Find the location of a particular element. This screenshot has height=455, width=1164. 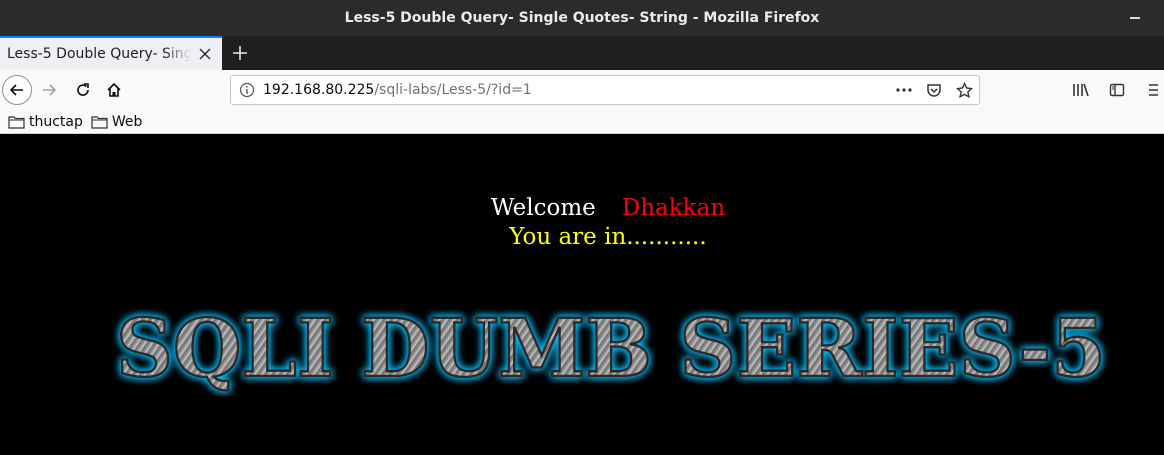

bookmark-folder-web: Web is located at coordinates (117, 122).